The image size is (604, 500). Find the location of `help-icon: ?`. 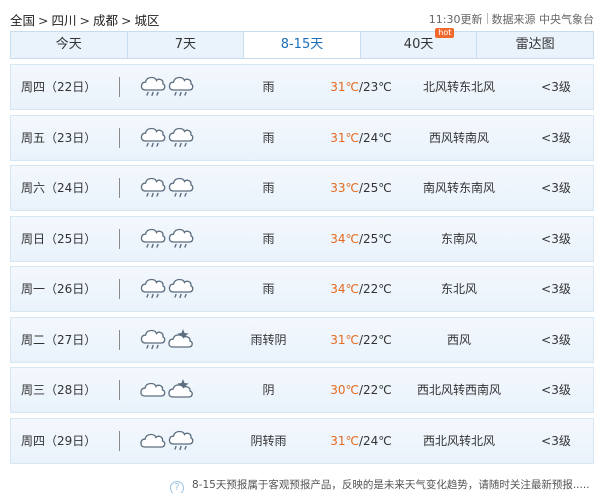

help-icon: ? is located at coordinates (177, 487).